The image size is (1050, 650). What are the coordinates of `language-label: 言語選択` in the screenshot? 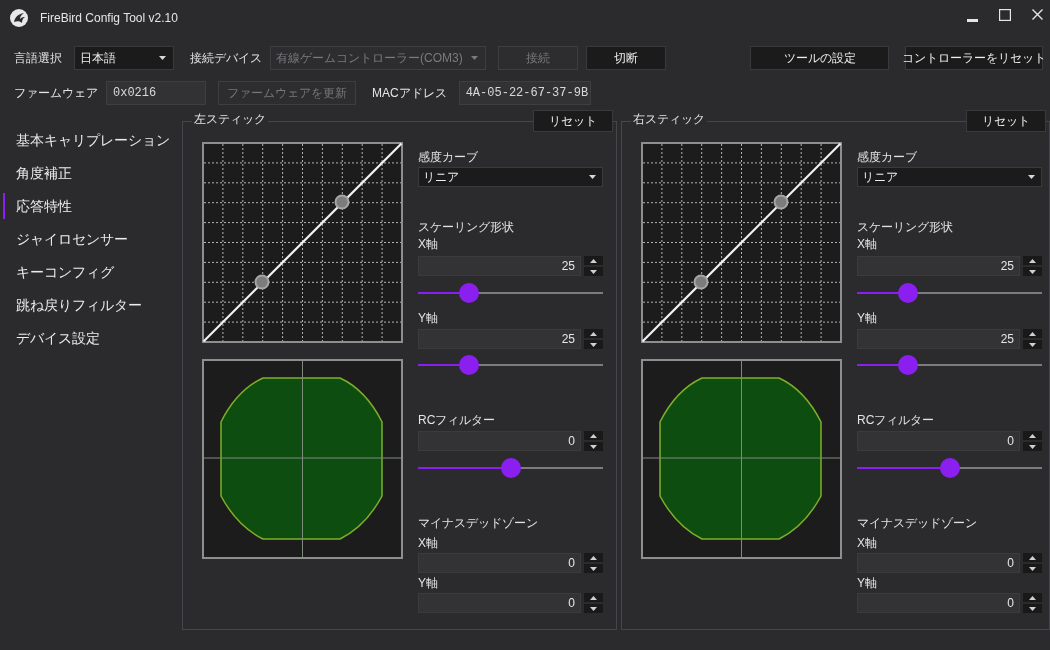 It's located at (38, 58).